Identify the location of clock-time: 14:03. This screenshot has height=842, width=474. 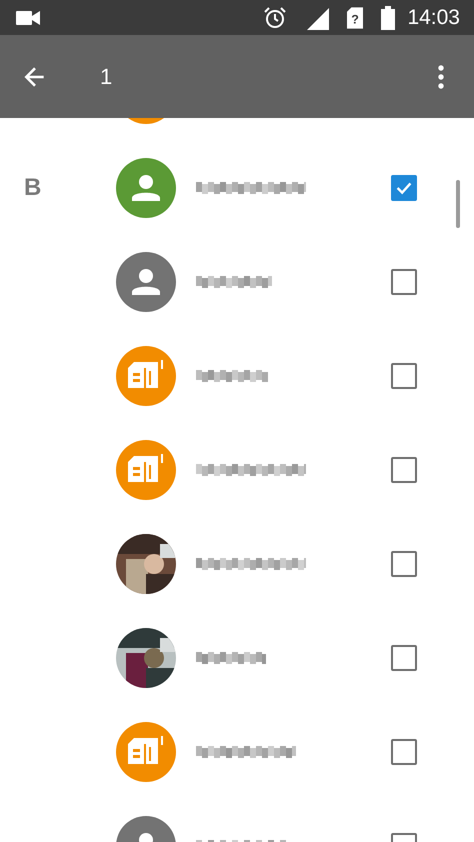
(433, 18).